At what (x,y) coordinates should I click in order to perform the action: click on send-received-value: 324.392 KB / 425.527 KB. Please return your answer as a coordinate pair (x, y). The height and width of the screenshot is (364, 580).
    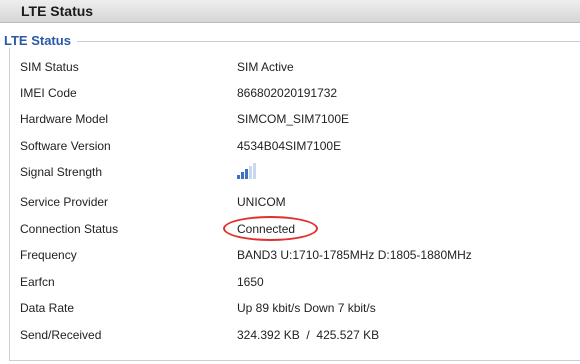
    Looking at the image, I should click on (308, 335).